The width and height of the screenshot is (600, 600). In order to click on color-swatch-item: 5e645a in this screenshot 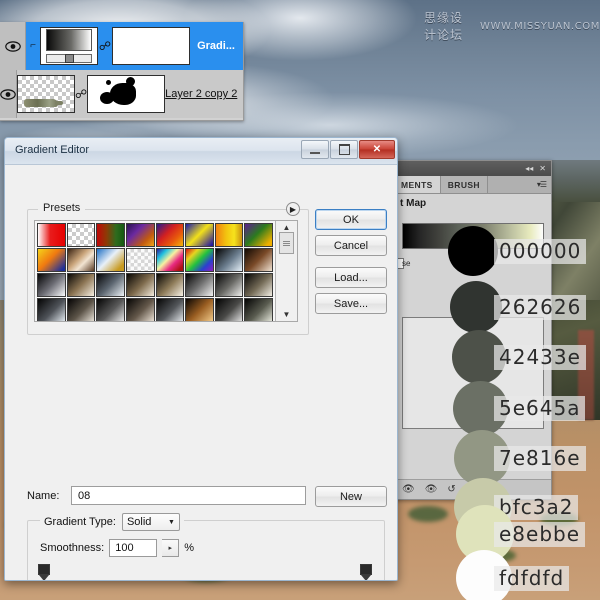, I will do `click(519, 408)`.